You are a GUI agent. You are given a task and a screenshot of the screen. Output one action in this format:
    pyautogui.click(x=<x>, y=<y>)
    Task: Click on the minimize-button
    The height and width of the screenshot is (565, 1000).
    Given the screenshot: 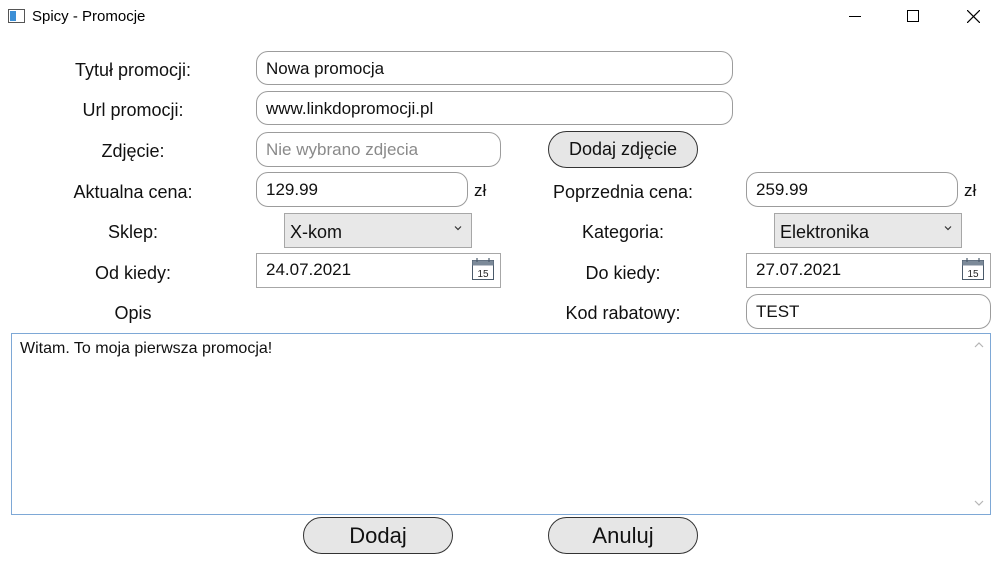 What is the action you would take?
    pyautogui.click(x=855, y=16)
    